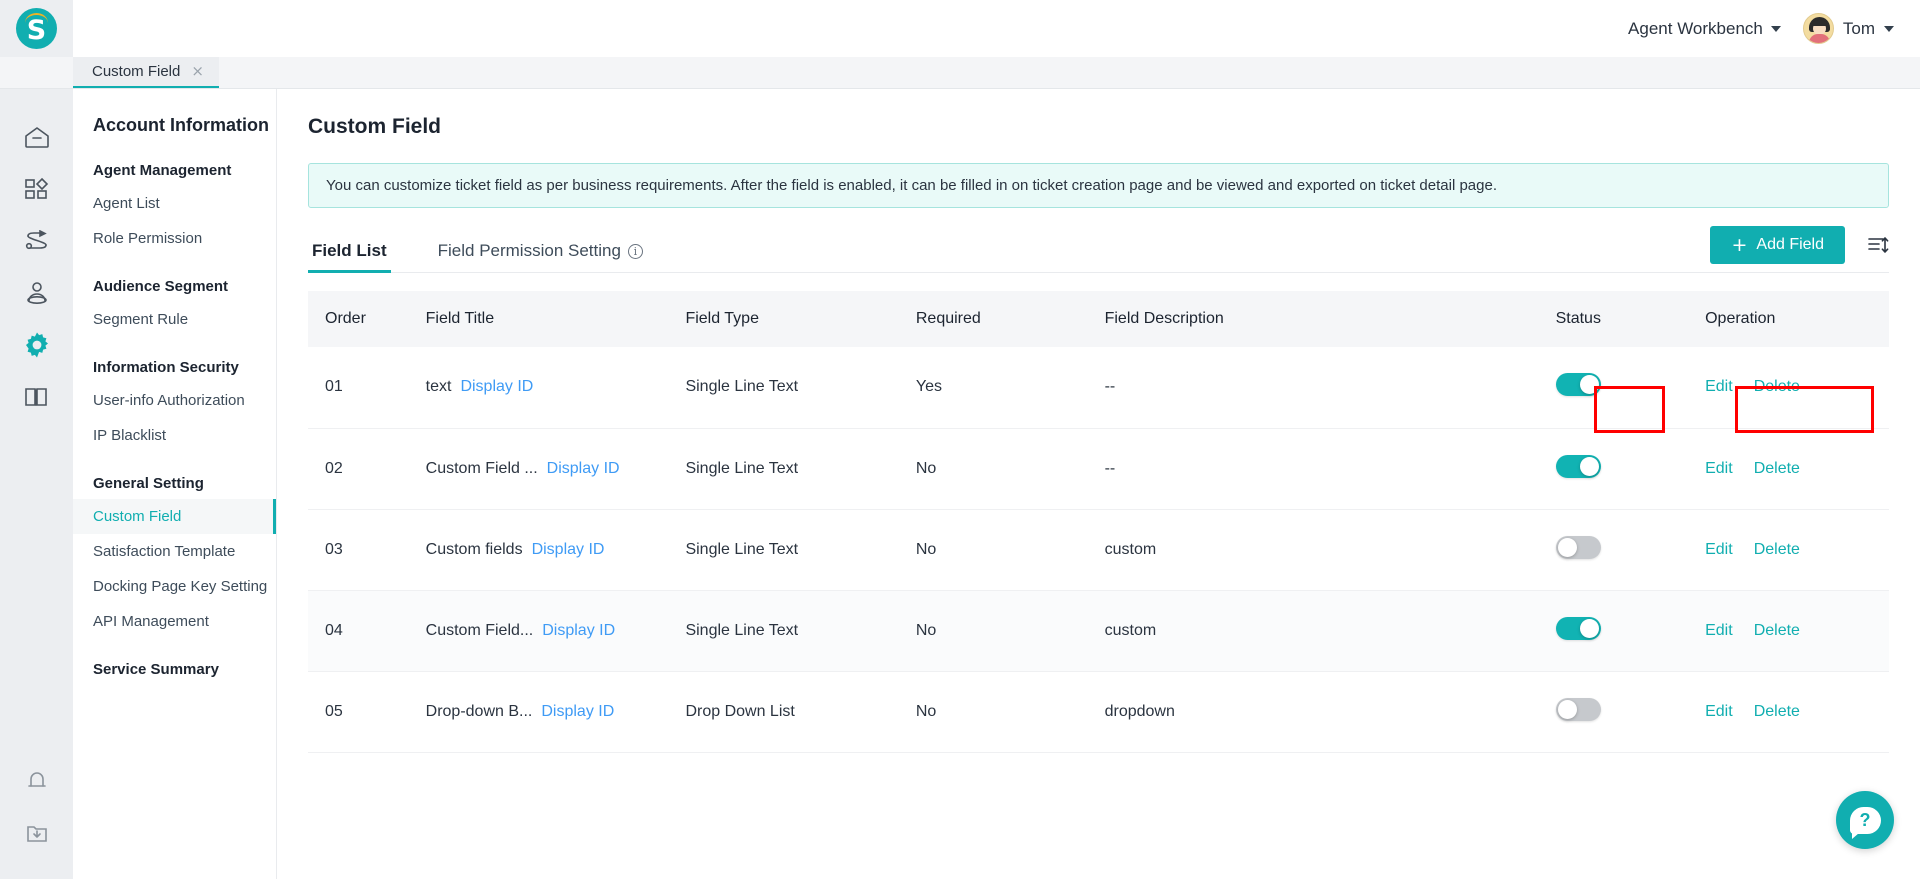 The image size is (1920, 879). What do you see at coordinates (540, 256) in the screenshot?
I see `tab-field-permission-setting: Field Permission Setting i` at bounding box center [540, 256].